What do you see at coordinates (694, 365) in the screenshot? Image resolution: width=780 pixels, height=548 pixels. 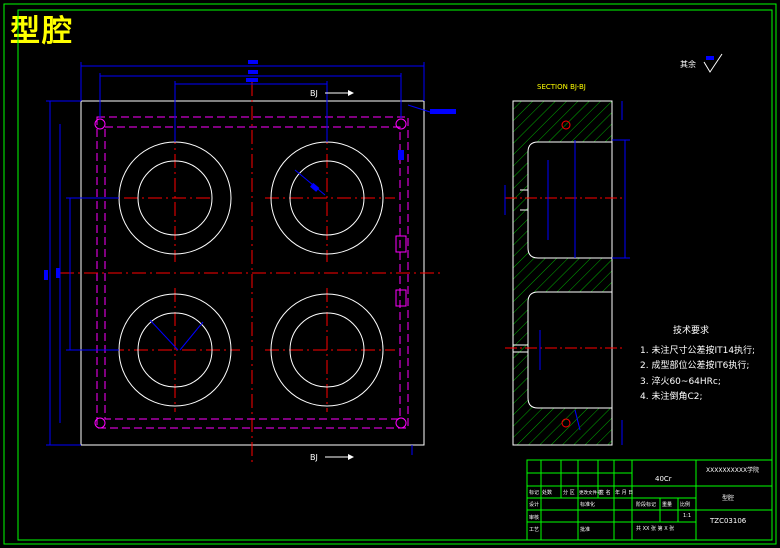 I see `tech-item-2: 2. 成型部位公差按IT6执行;` at bounding box center [694, 365].